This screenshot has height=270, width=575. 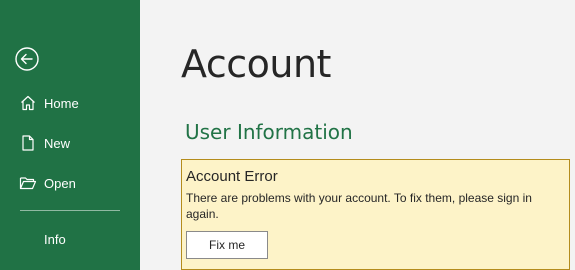 What do you see at coordinates (28, 103) in the screenshot?
I see `home-icon` at bounding box center [28, 103].